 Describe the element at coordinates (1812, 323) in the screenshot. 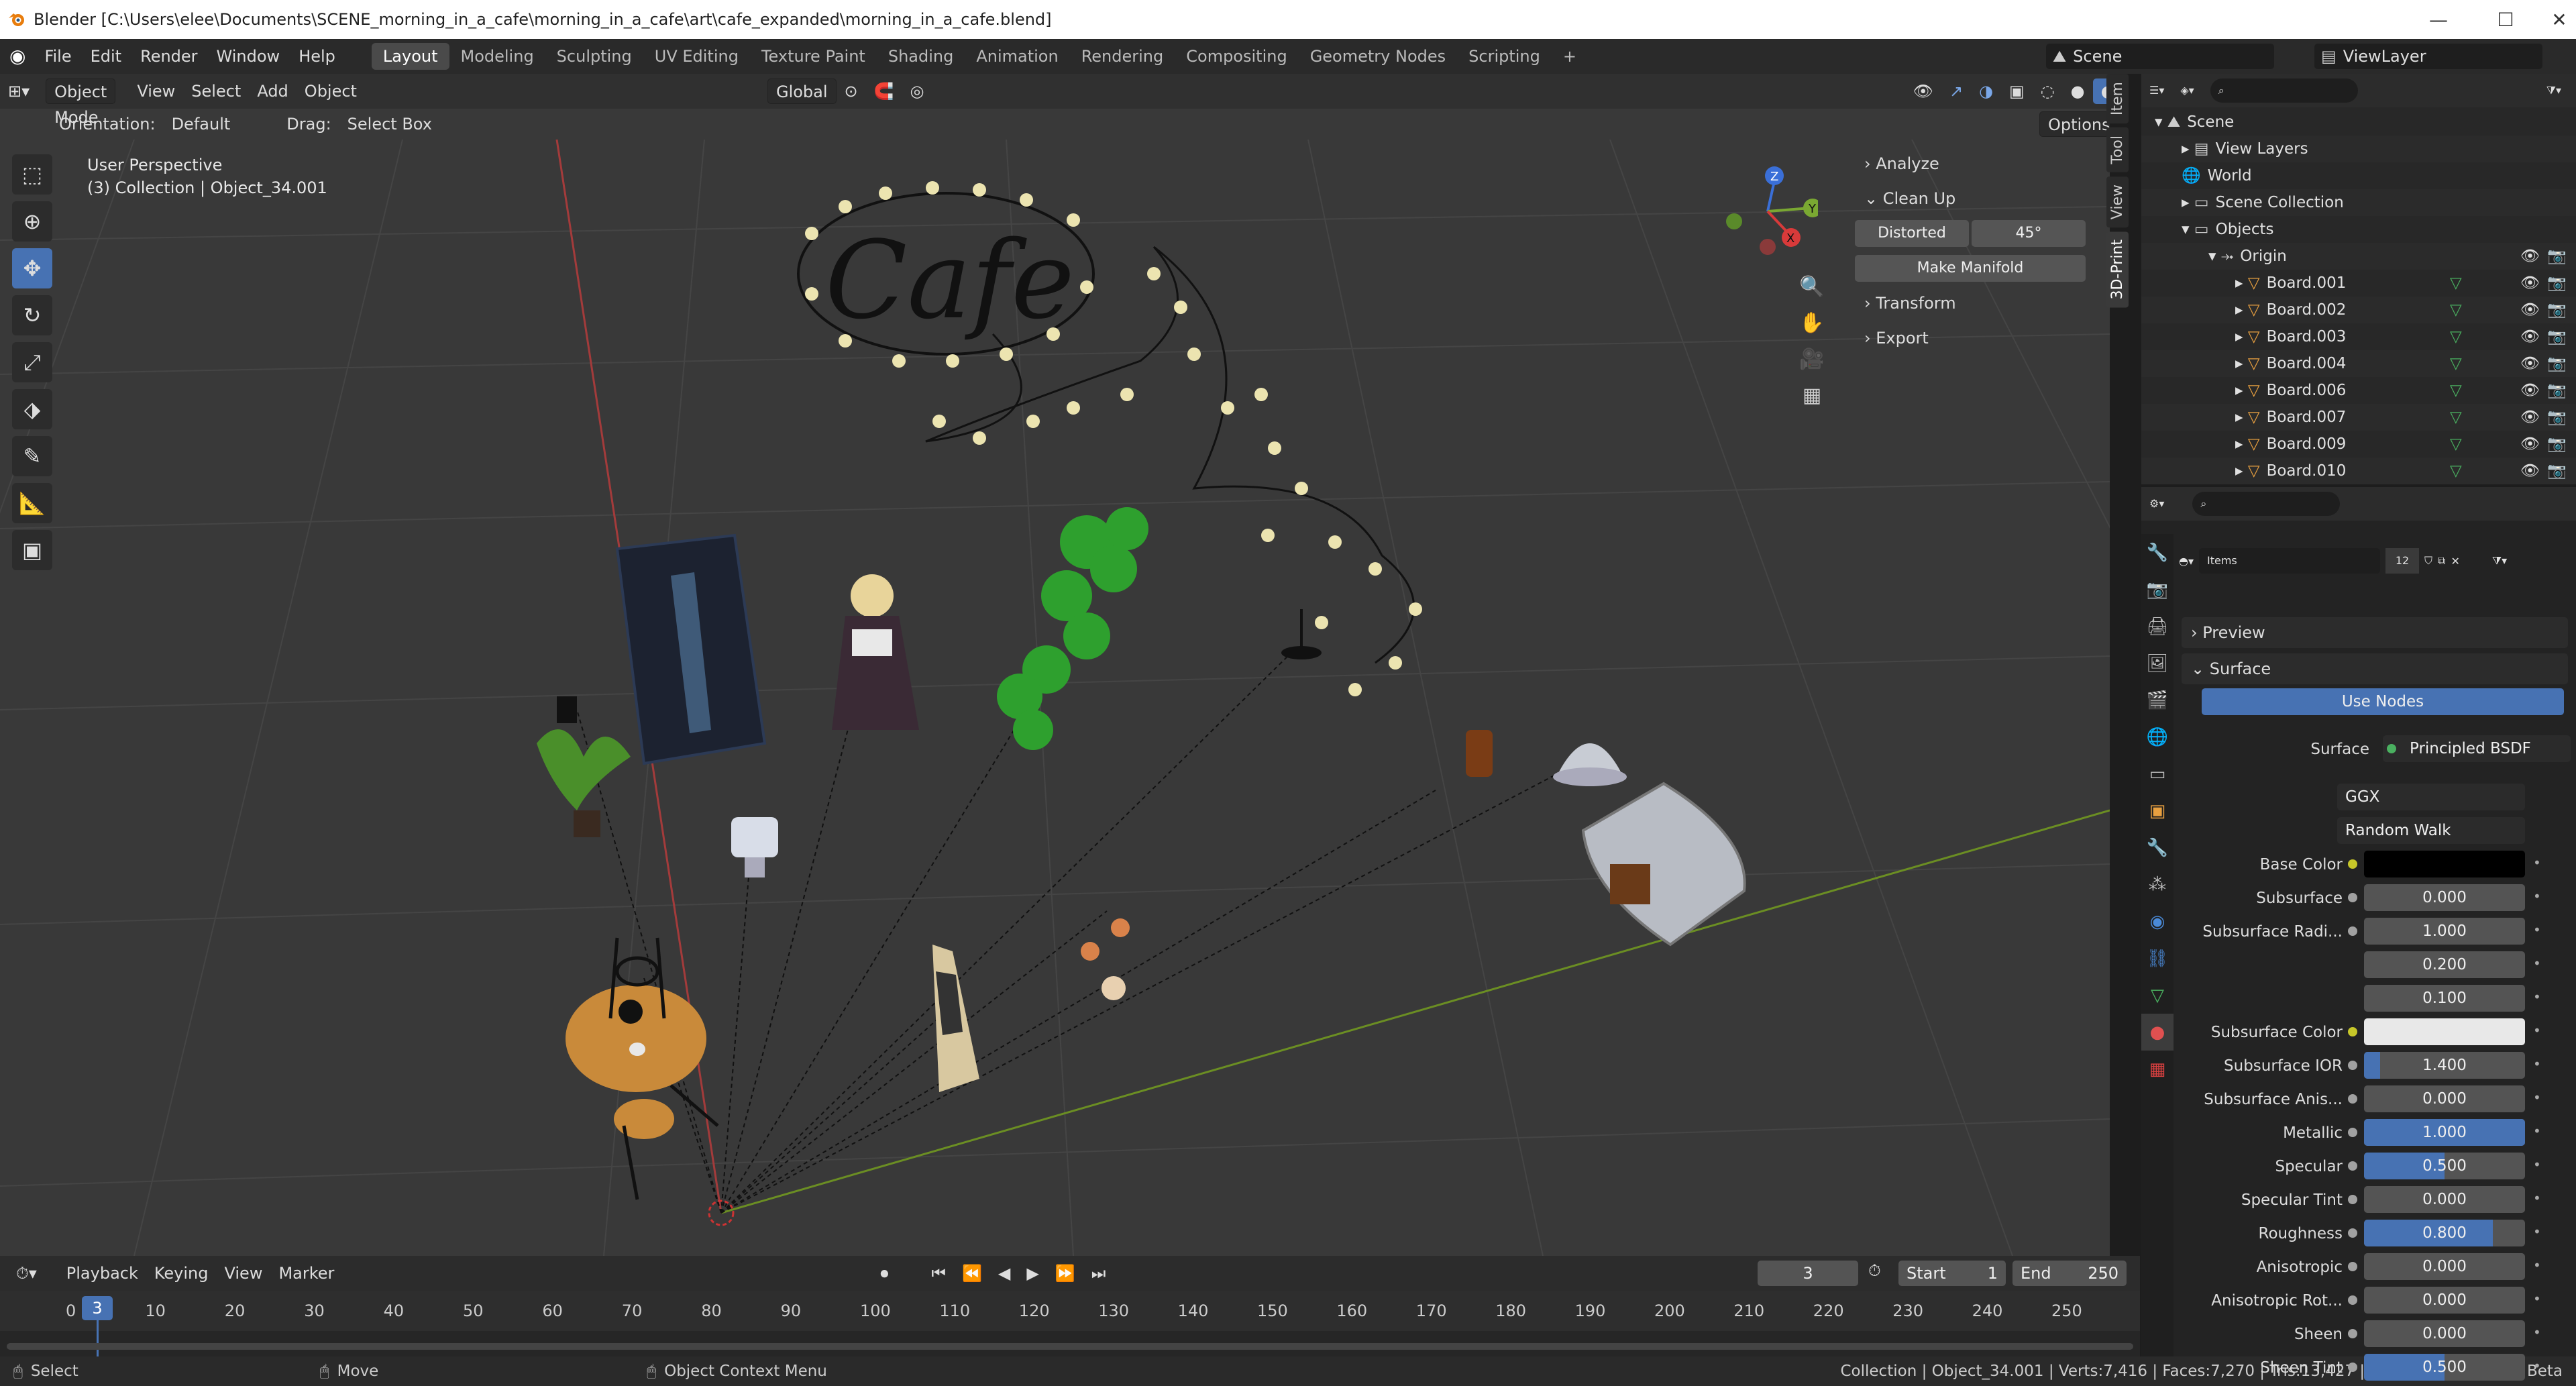

I see `pan-hand-icon: ✋` at that location.